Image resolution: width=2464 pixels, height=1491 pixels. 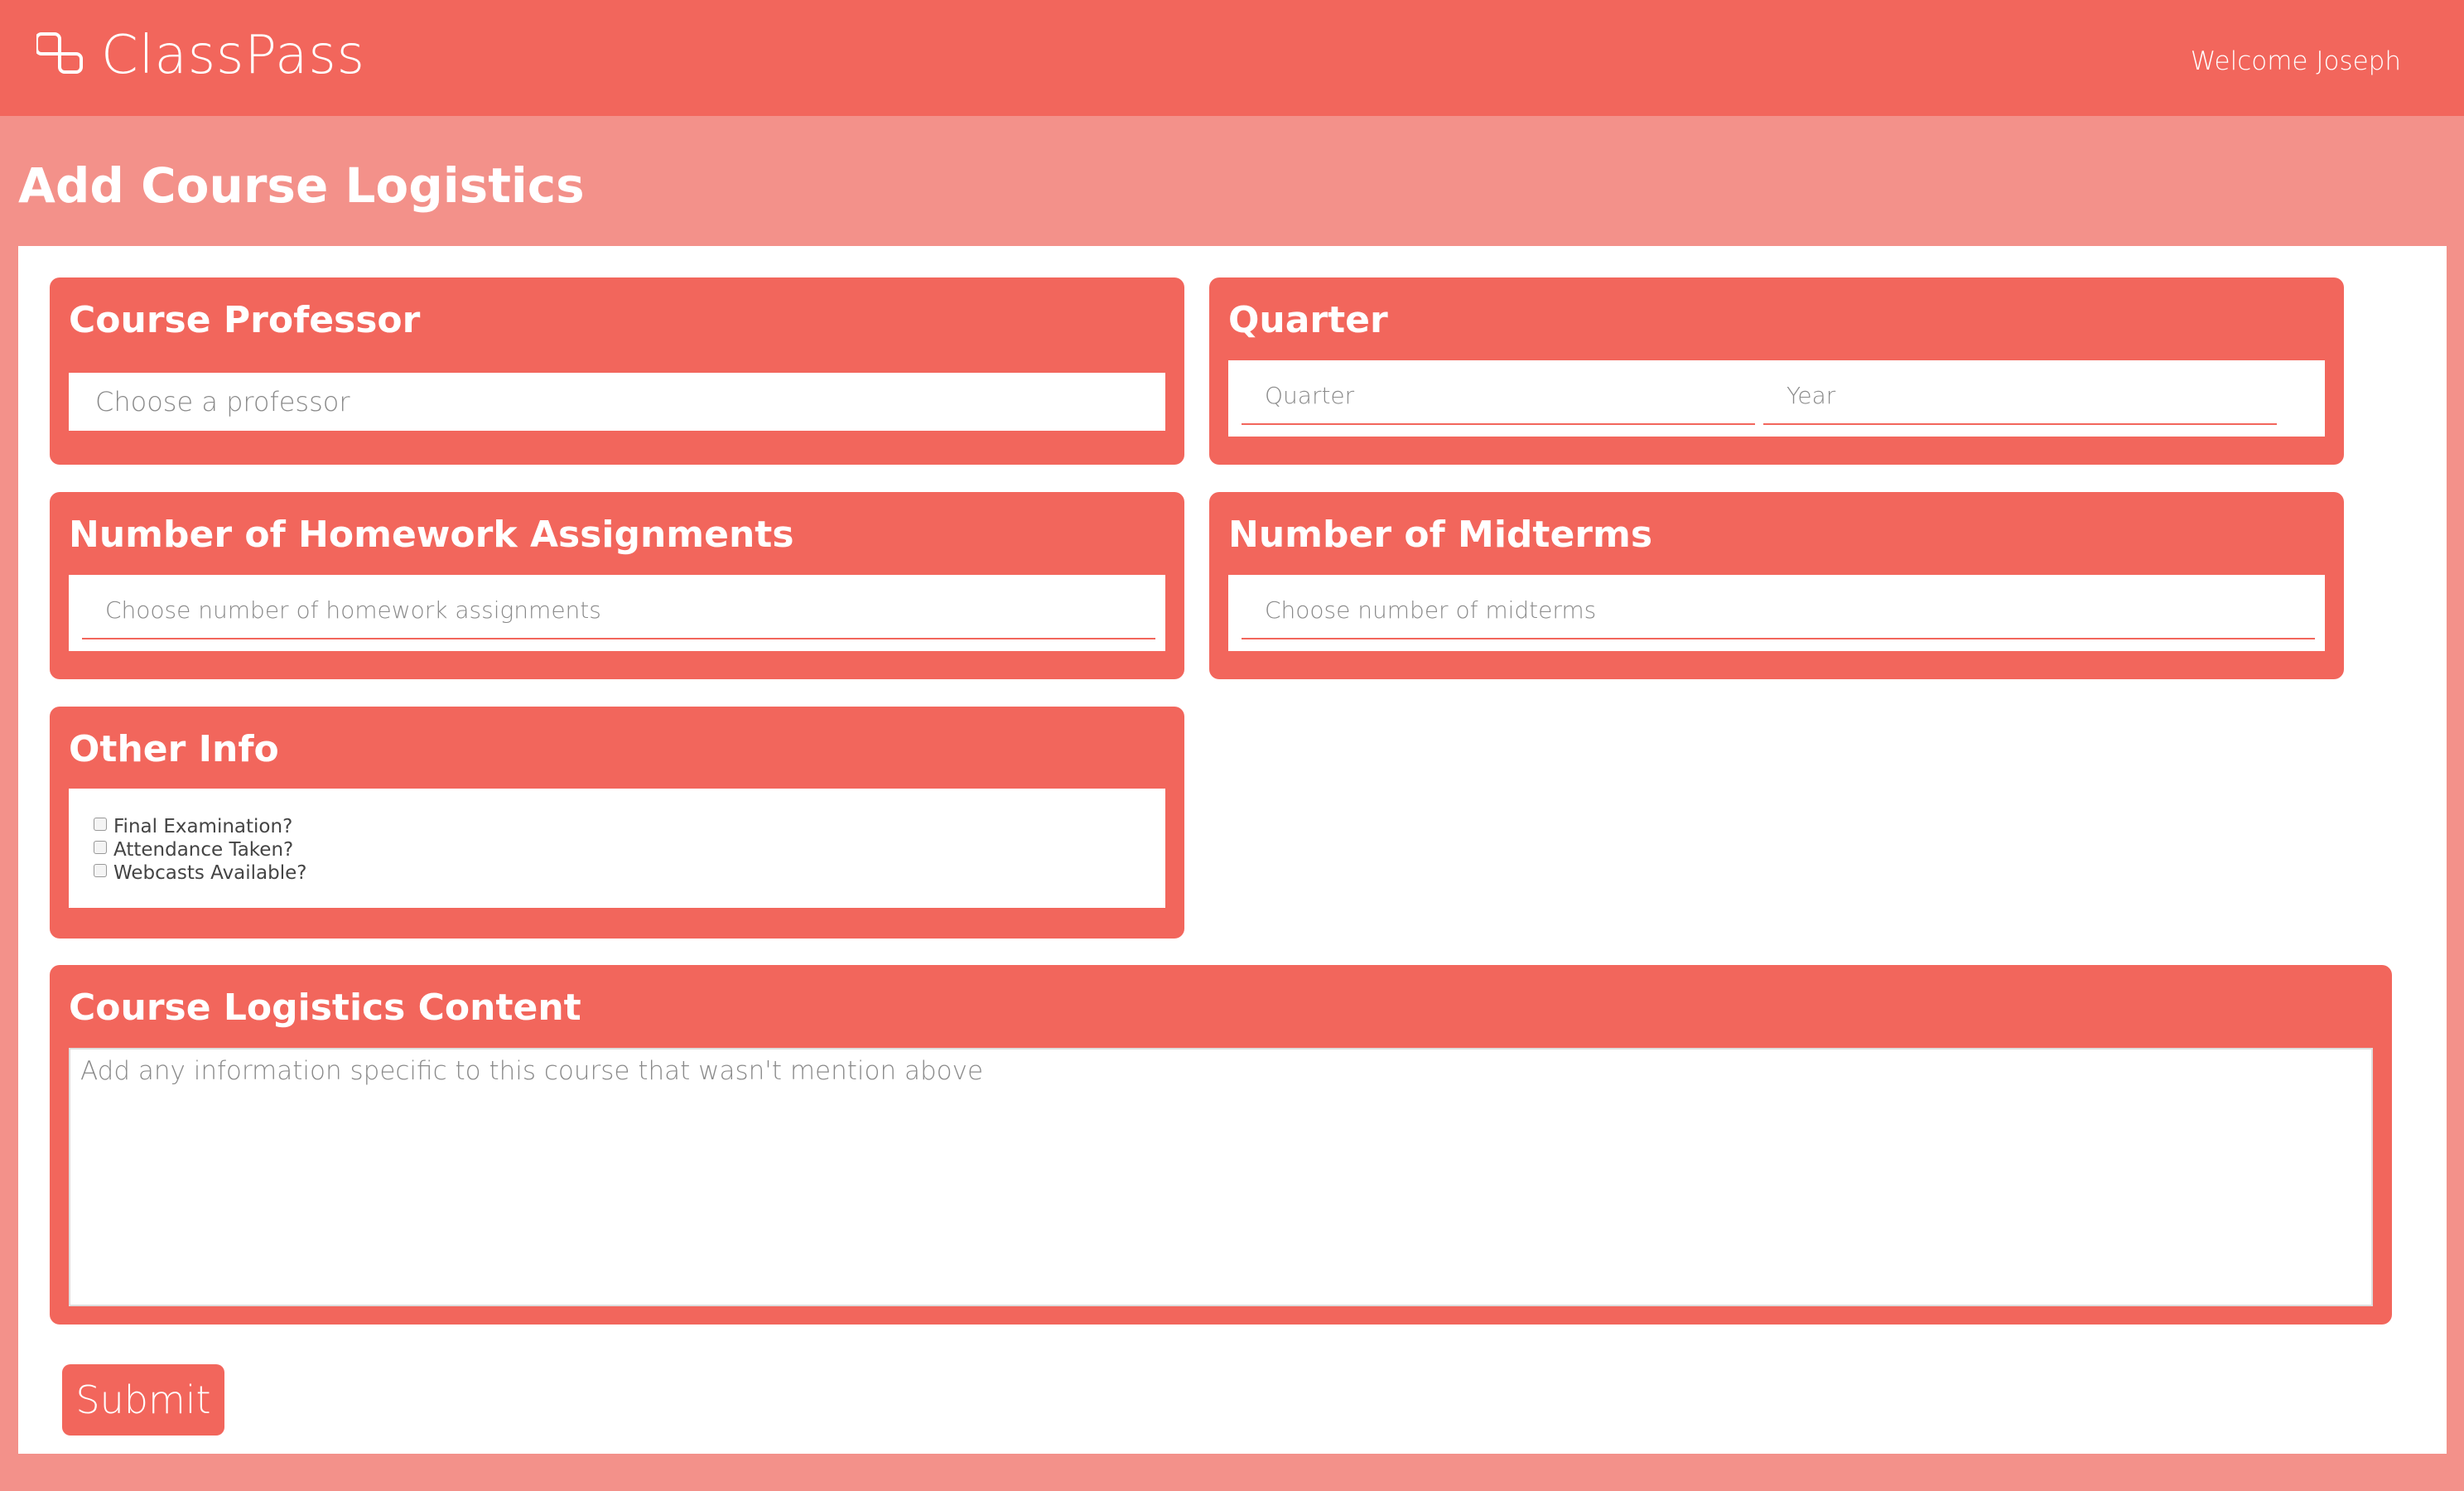 What do you see at coordinates (617, 371) in the screenshot?
I see `course-professor-card: Course Professor Choose a professor` at bounding box center [617, 371].